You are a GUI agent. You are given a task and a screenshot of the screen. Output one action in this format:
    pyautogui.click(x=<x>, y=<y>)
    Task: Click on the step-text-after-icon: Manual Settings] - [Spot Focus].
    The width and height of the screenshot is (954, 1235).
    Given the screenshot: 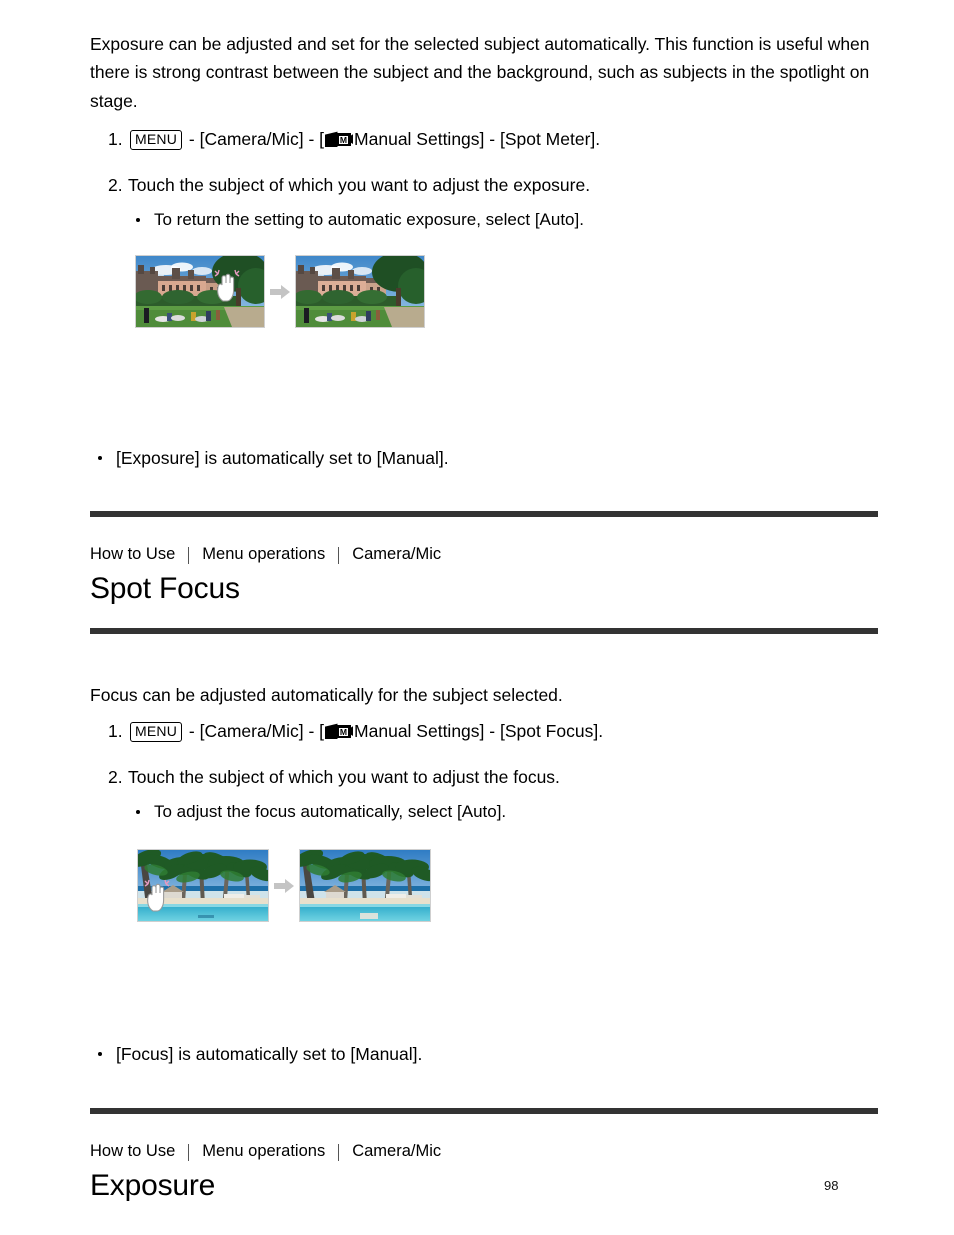 What is the action you would take?
    pyautogui.click(x=479, y=731)
    